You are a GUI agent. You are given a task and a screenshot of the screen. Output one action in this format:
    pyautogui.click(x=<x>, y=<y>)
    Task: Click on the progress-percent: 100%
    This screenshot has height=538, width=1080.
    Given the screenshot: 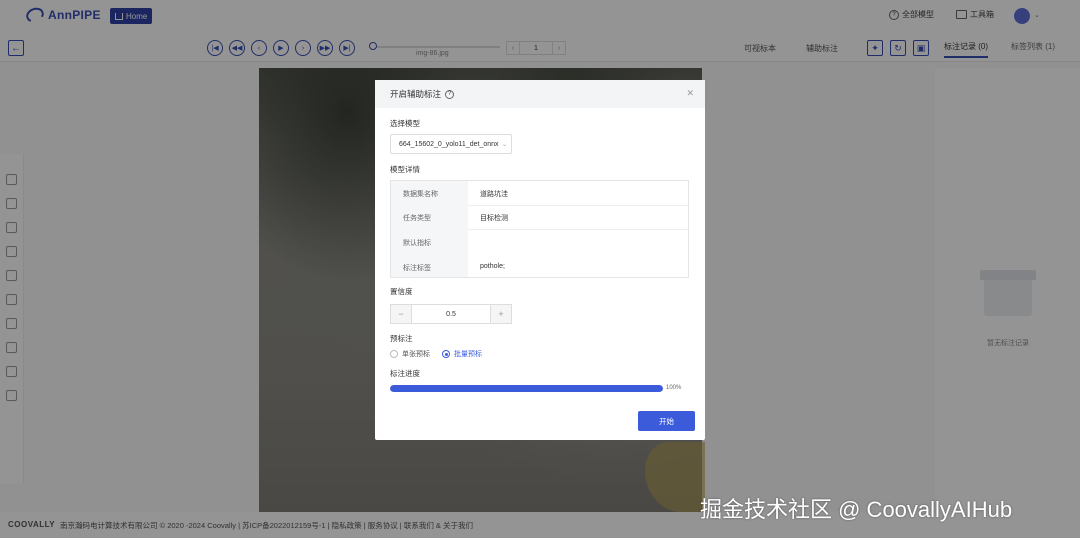 What is the action you would take?
    pyautogui.click(x=674, y=388)
    